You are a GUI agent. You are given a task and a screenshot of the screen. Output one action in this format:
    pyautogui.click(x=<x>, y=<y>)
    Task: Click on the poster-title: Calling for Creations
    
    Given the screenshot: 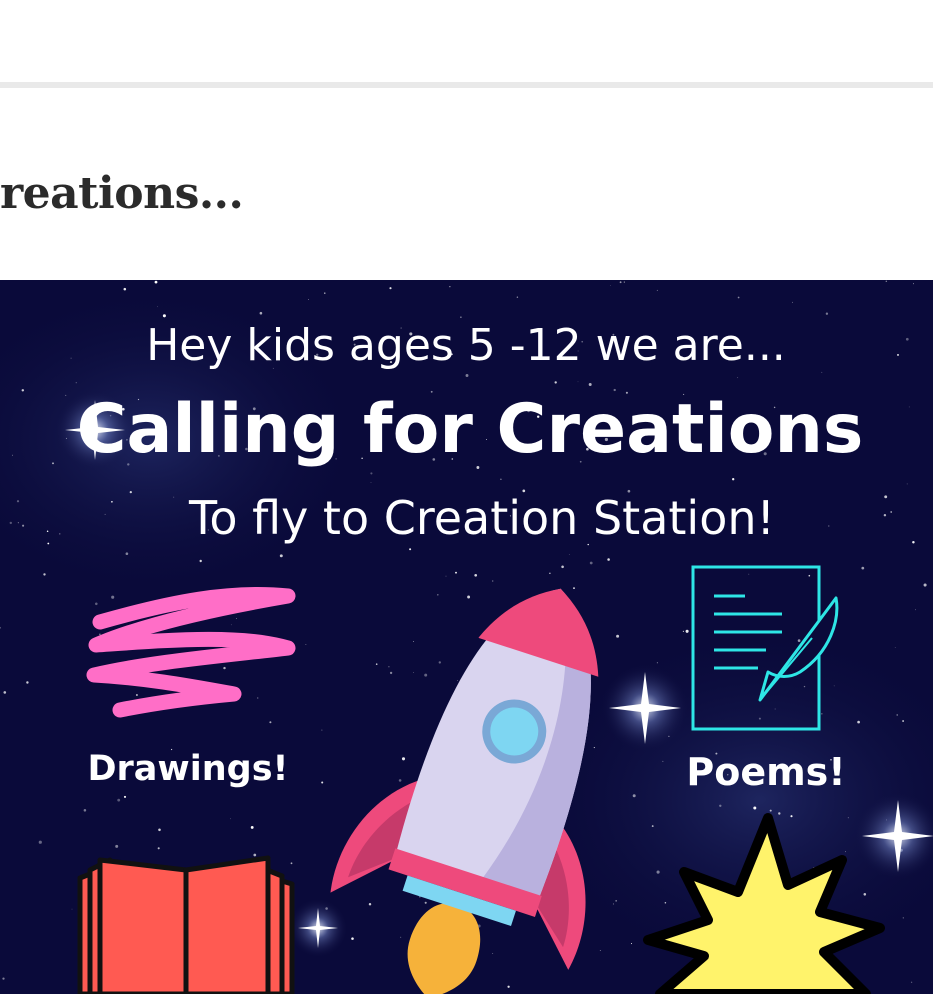 What is the action you would take?
    pyautogui.click(x=470, y=429)
    